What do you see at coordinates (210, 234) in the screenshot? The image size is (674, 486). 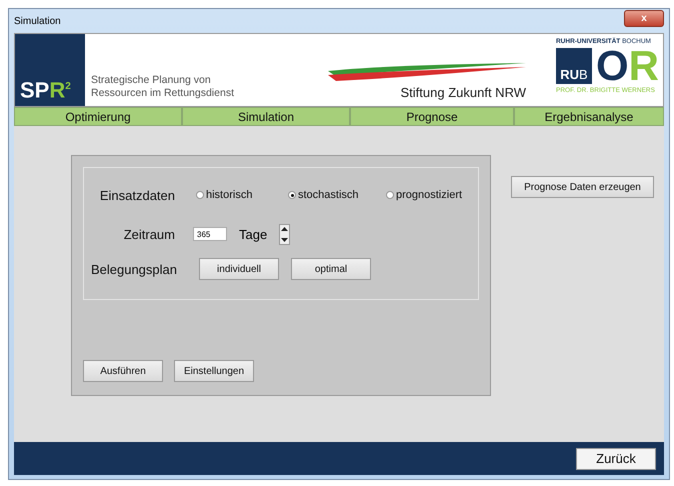 I see `days-field: 365` at bounding box center [210, 234].